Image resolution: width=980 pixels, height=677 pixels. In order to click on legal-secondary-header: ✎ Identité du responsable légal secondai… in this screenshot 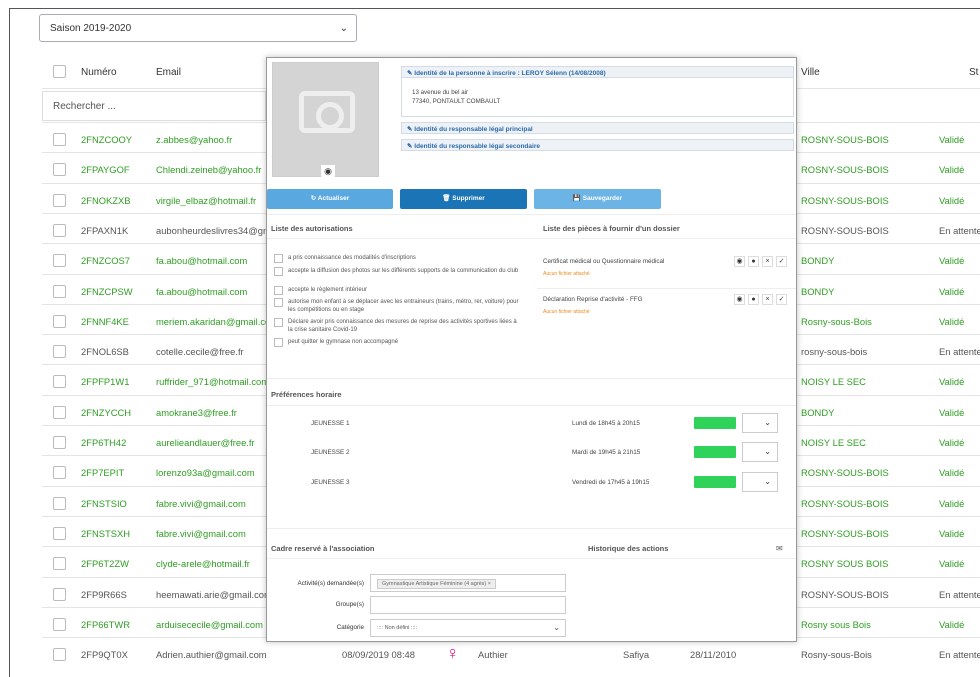, I will do `click(597, 145)`.